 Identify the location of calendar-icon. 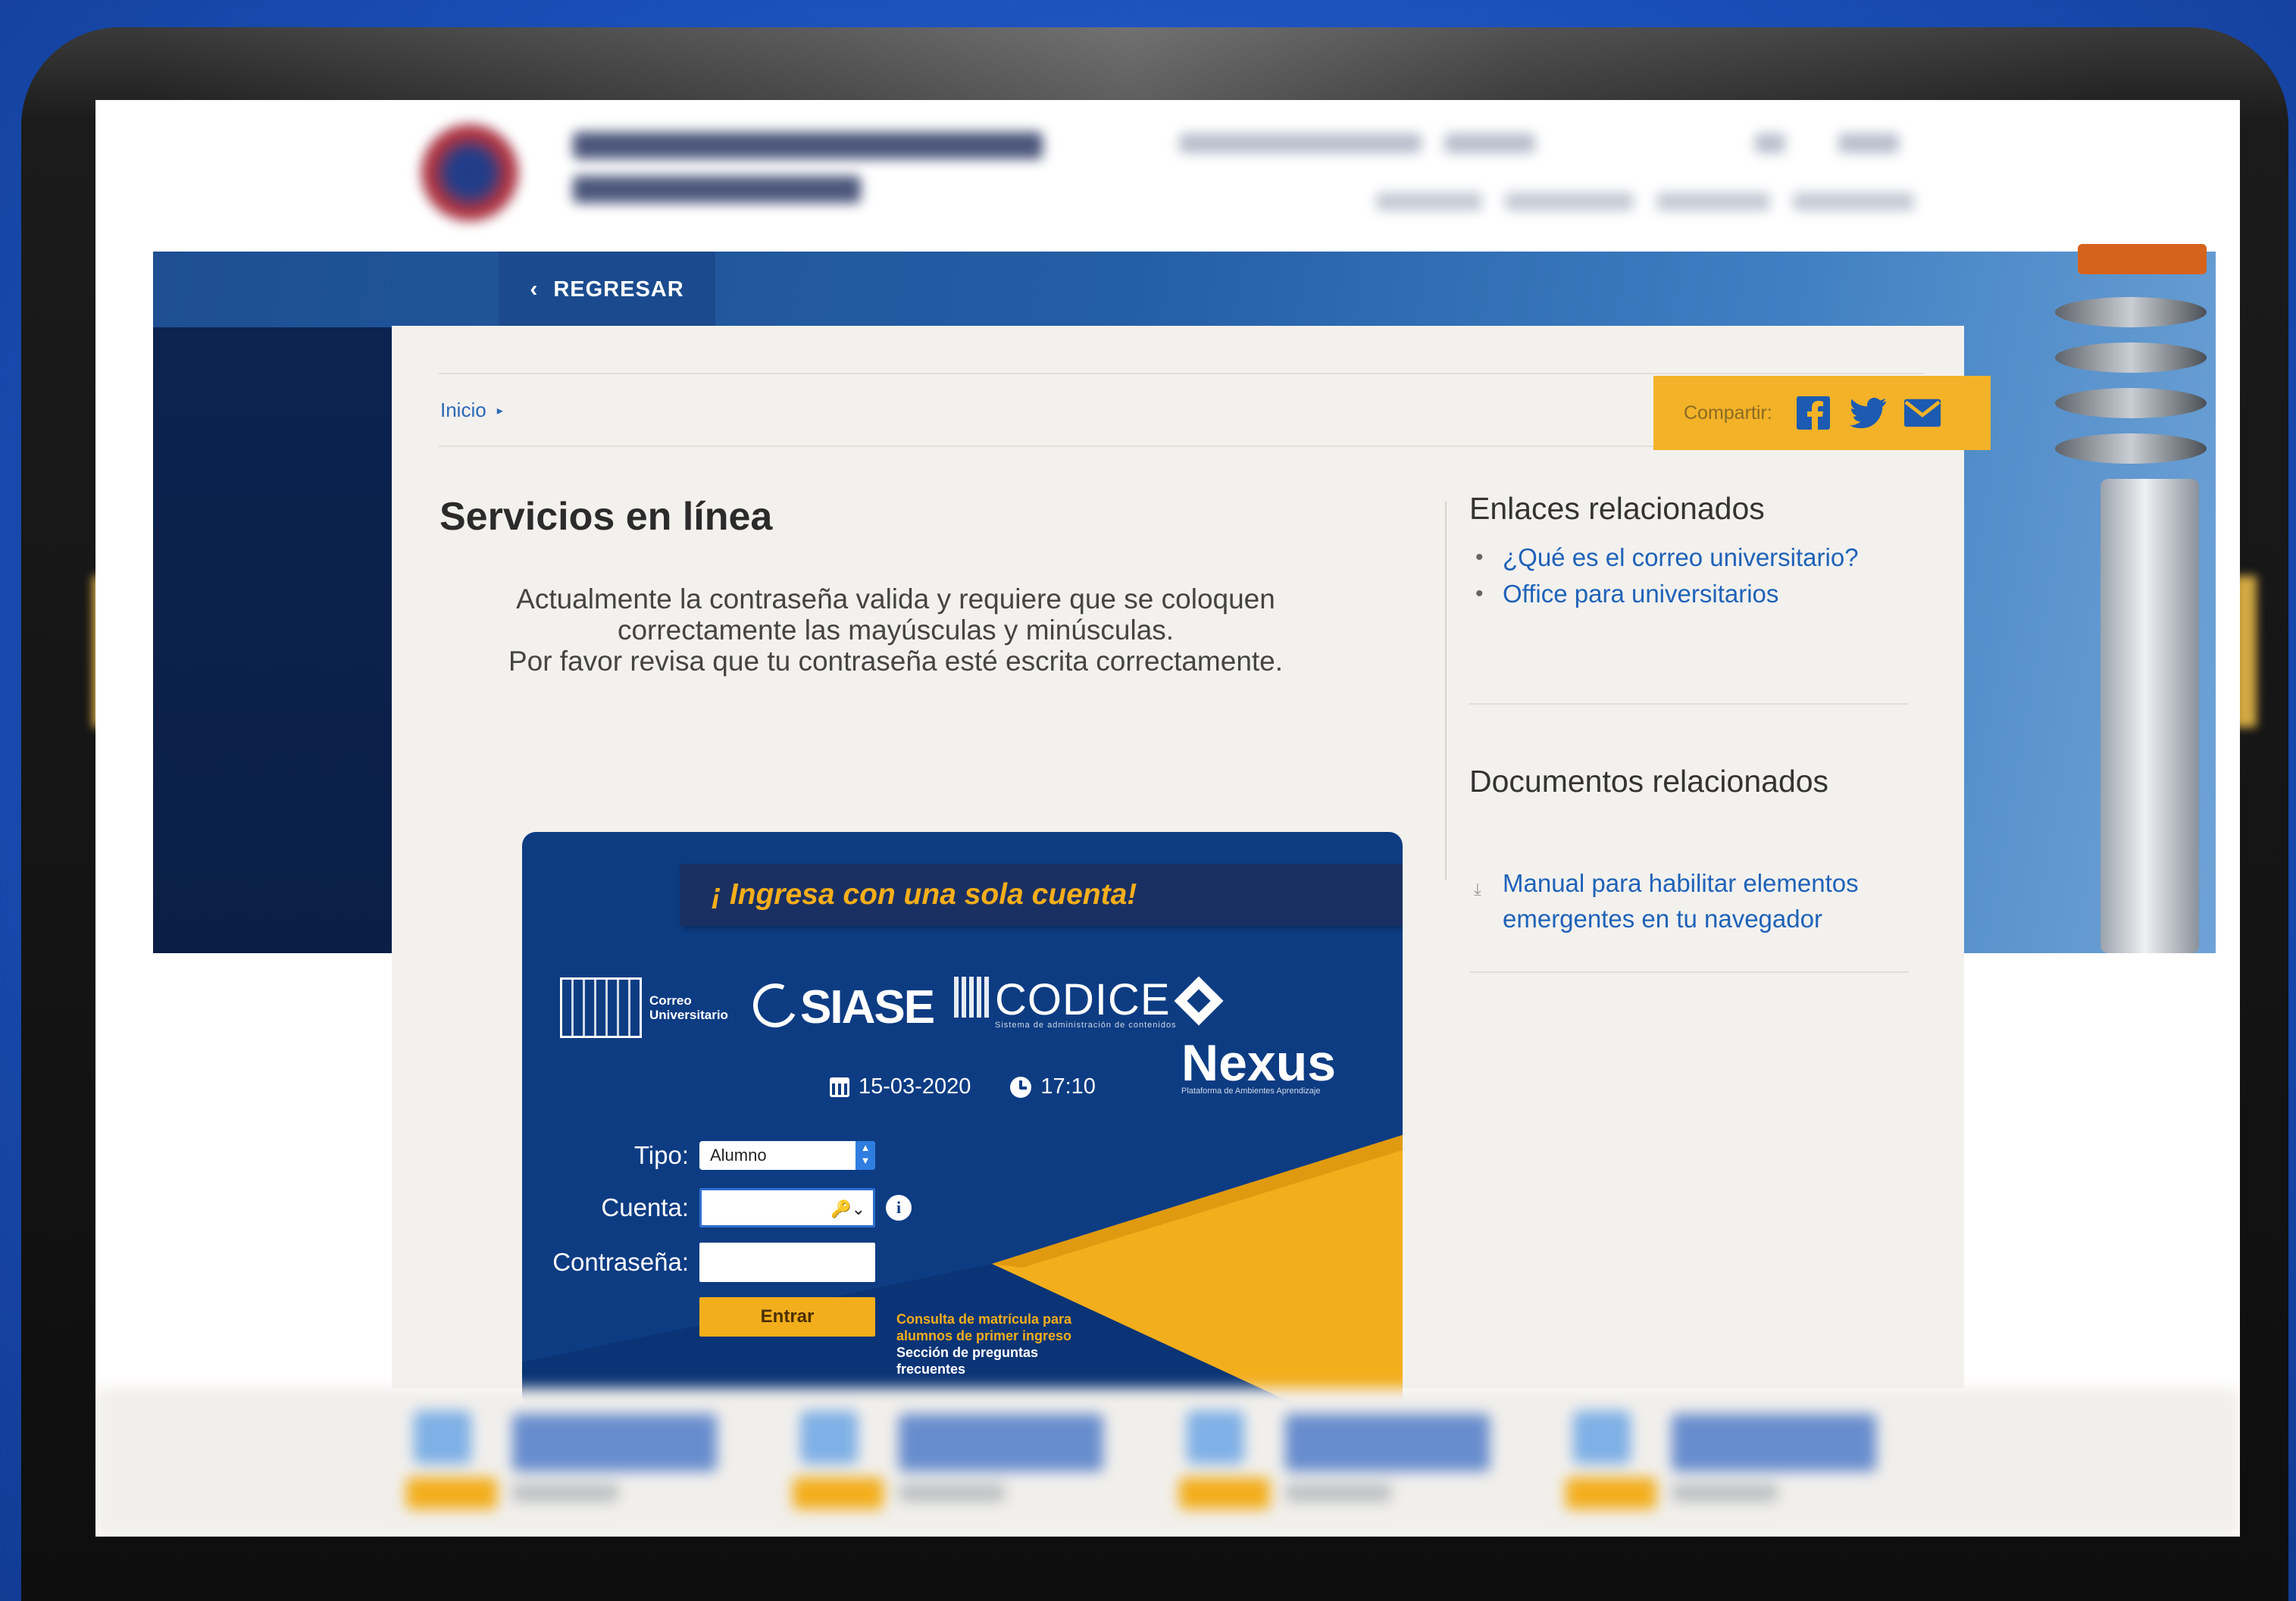
(840, 1087).